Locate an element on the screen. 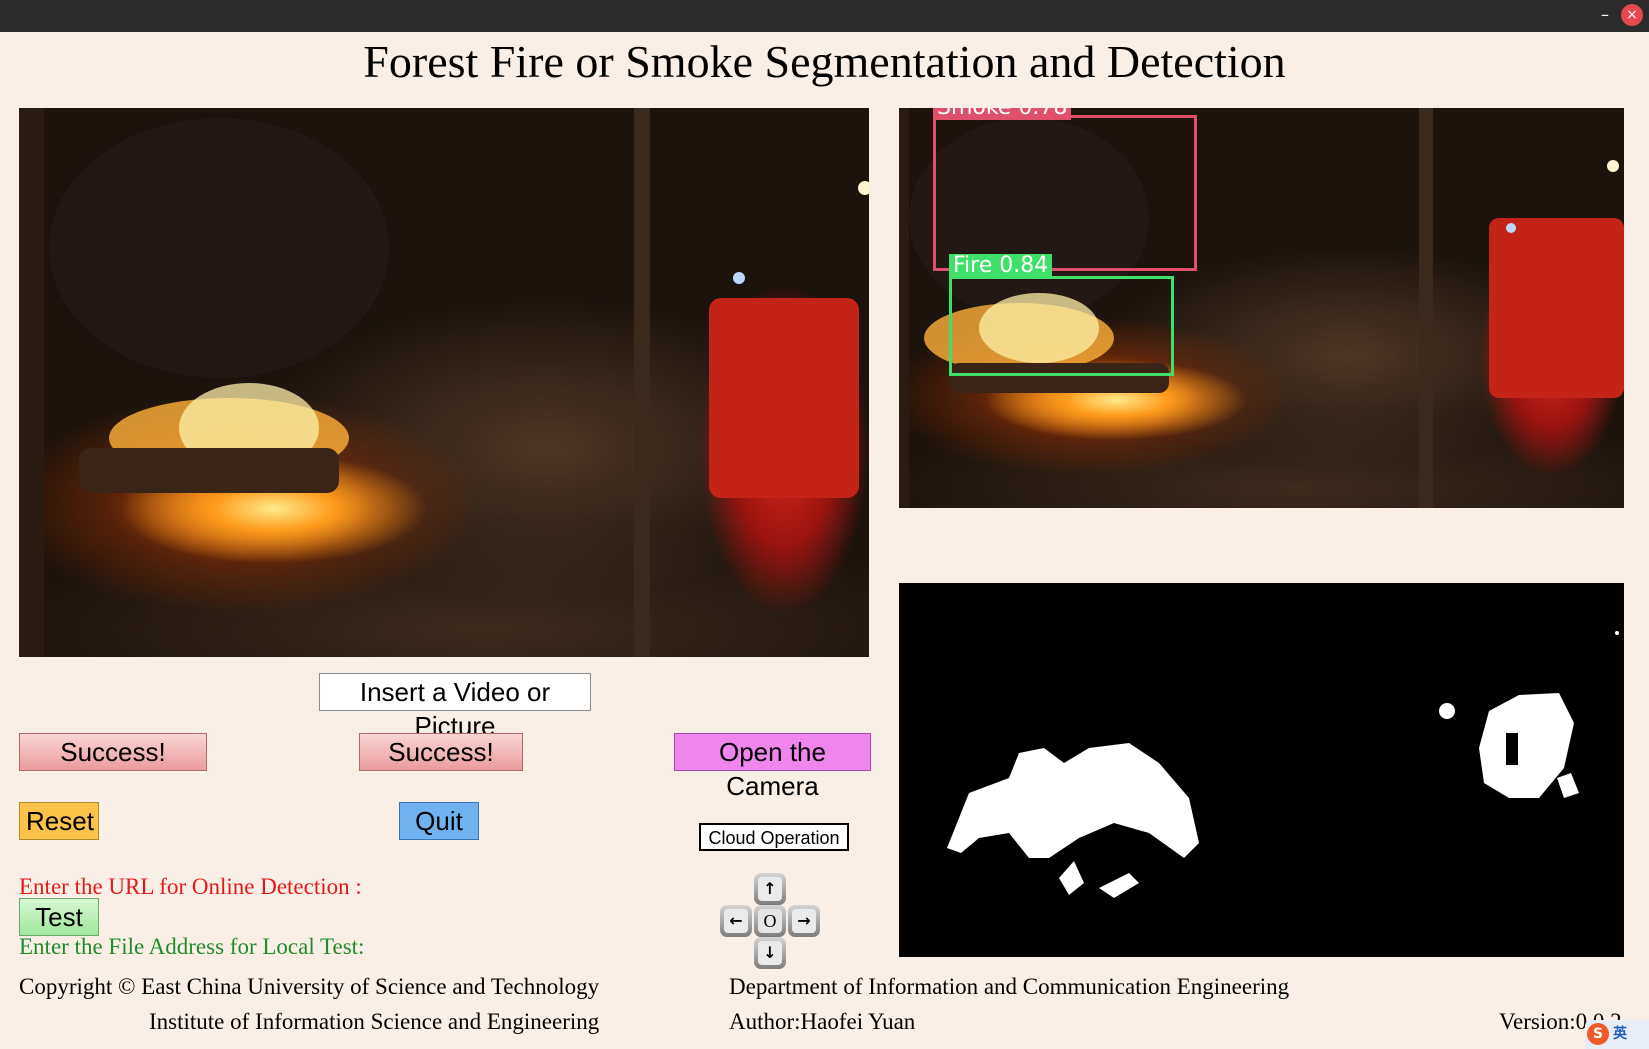  dpad-up-button: ↑ is located at coordinates (770, 889).